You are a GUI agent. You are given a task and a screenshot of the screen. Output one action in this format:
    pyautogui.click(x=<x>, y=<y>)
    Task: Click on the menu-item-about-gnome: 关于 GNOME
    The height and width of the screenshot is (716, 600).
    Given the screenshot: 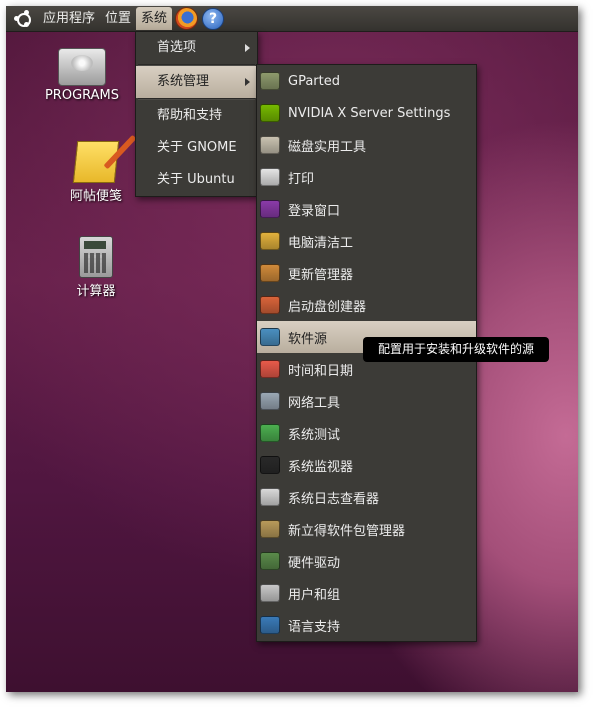 What is the action you would take?
    pyautogui.click(x=196, y=148)
    